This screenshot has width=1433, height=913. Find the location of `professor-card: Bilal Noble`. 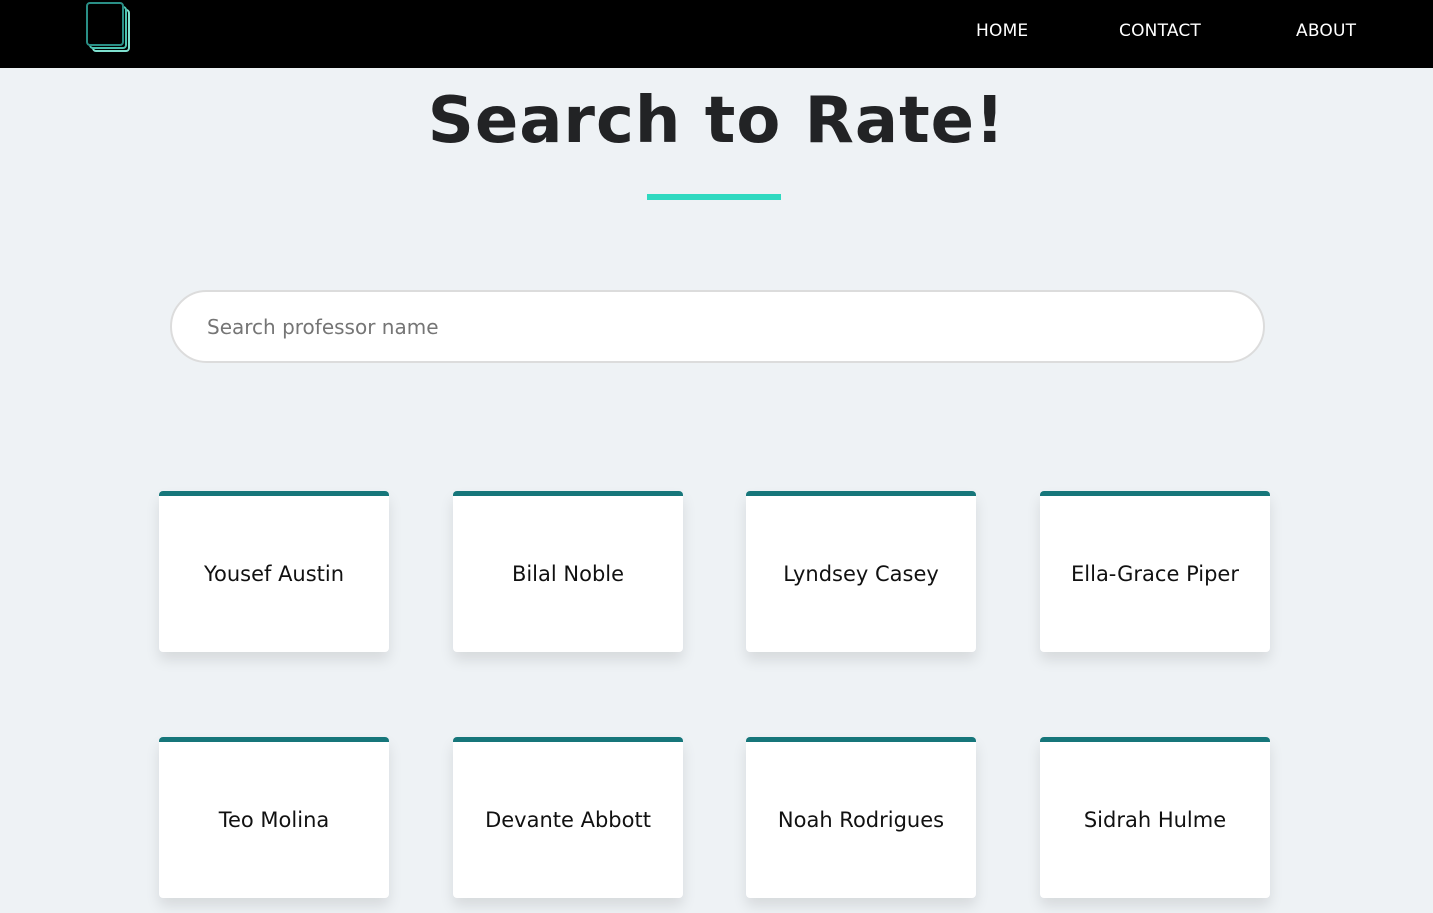

professor-card: Bilal Noble is located at coordinates (568, 571).